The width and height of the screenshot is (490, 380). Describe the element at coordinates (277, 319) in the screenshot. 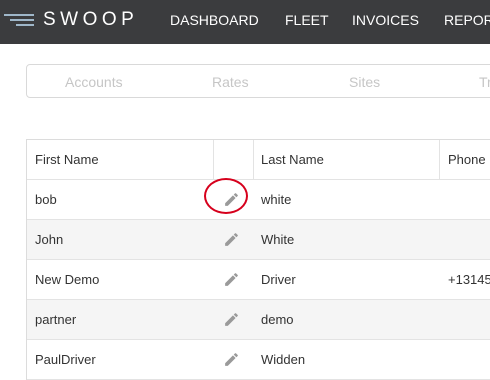

I see `last-name-cell: demo` at that location.